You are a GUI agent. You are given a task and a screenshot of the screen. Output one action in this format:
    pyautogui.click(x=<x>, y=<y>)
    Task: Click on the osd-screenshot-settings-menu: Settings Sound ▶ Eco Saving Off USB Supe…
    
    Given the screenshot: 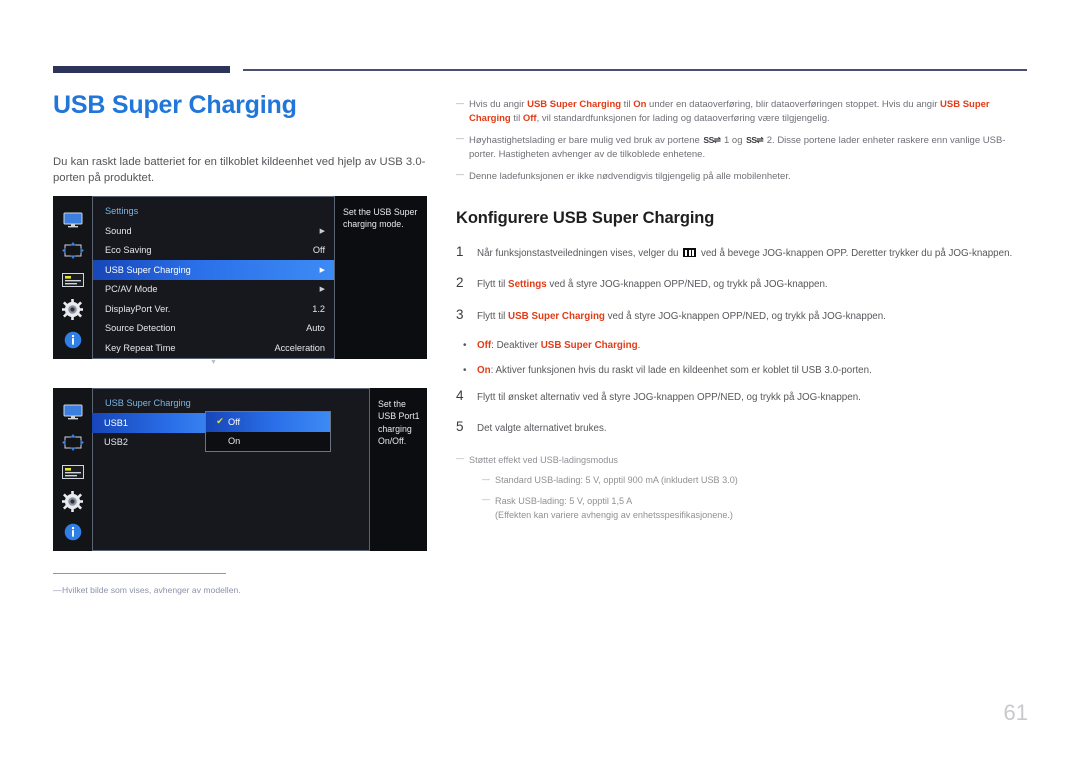 What is the action you would take?
    pyautogui.click(x=240, y=281)
    